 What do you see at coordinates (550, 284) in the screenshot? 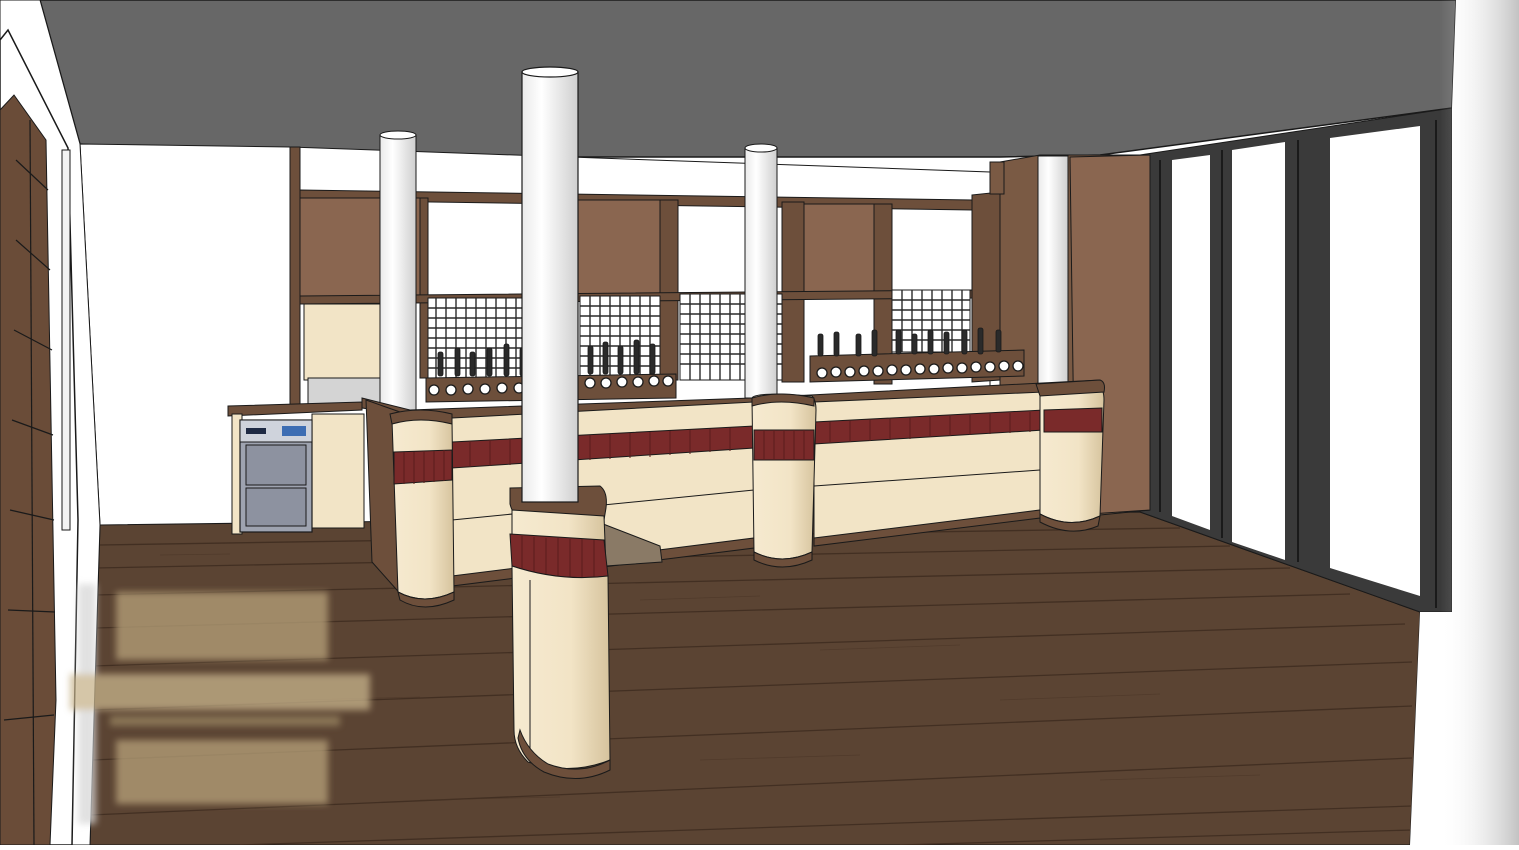
I see `column-front` at bounding box center [550, 284].